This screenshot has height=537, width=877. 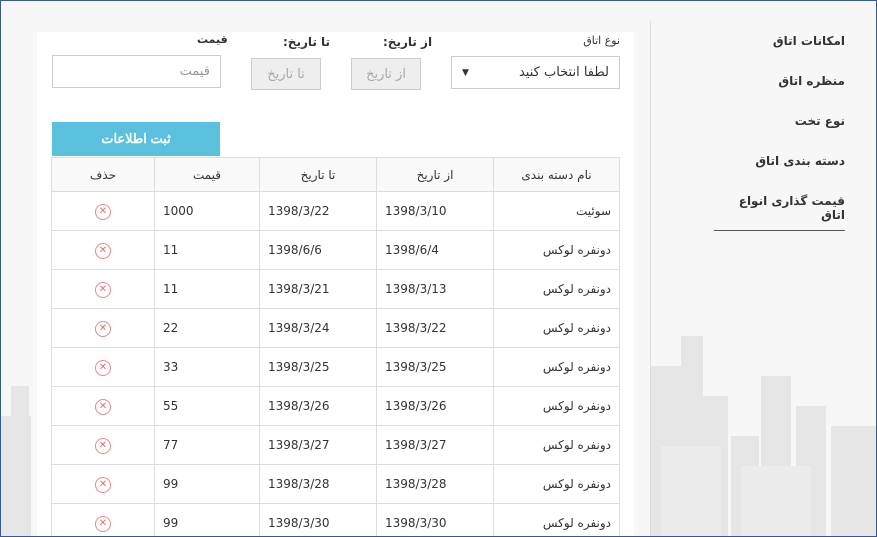 What do you see at coordinates (435, 174) in the screenshot?
I see `header-from-date: از تاریخ` at bounding box center [435, 174].